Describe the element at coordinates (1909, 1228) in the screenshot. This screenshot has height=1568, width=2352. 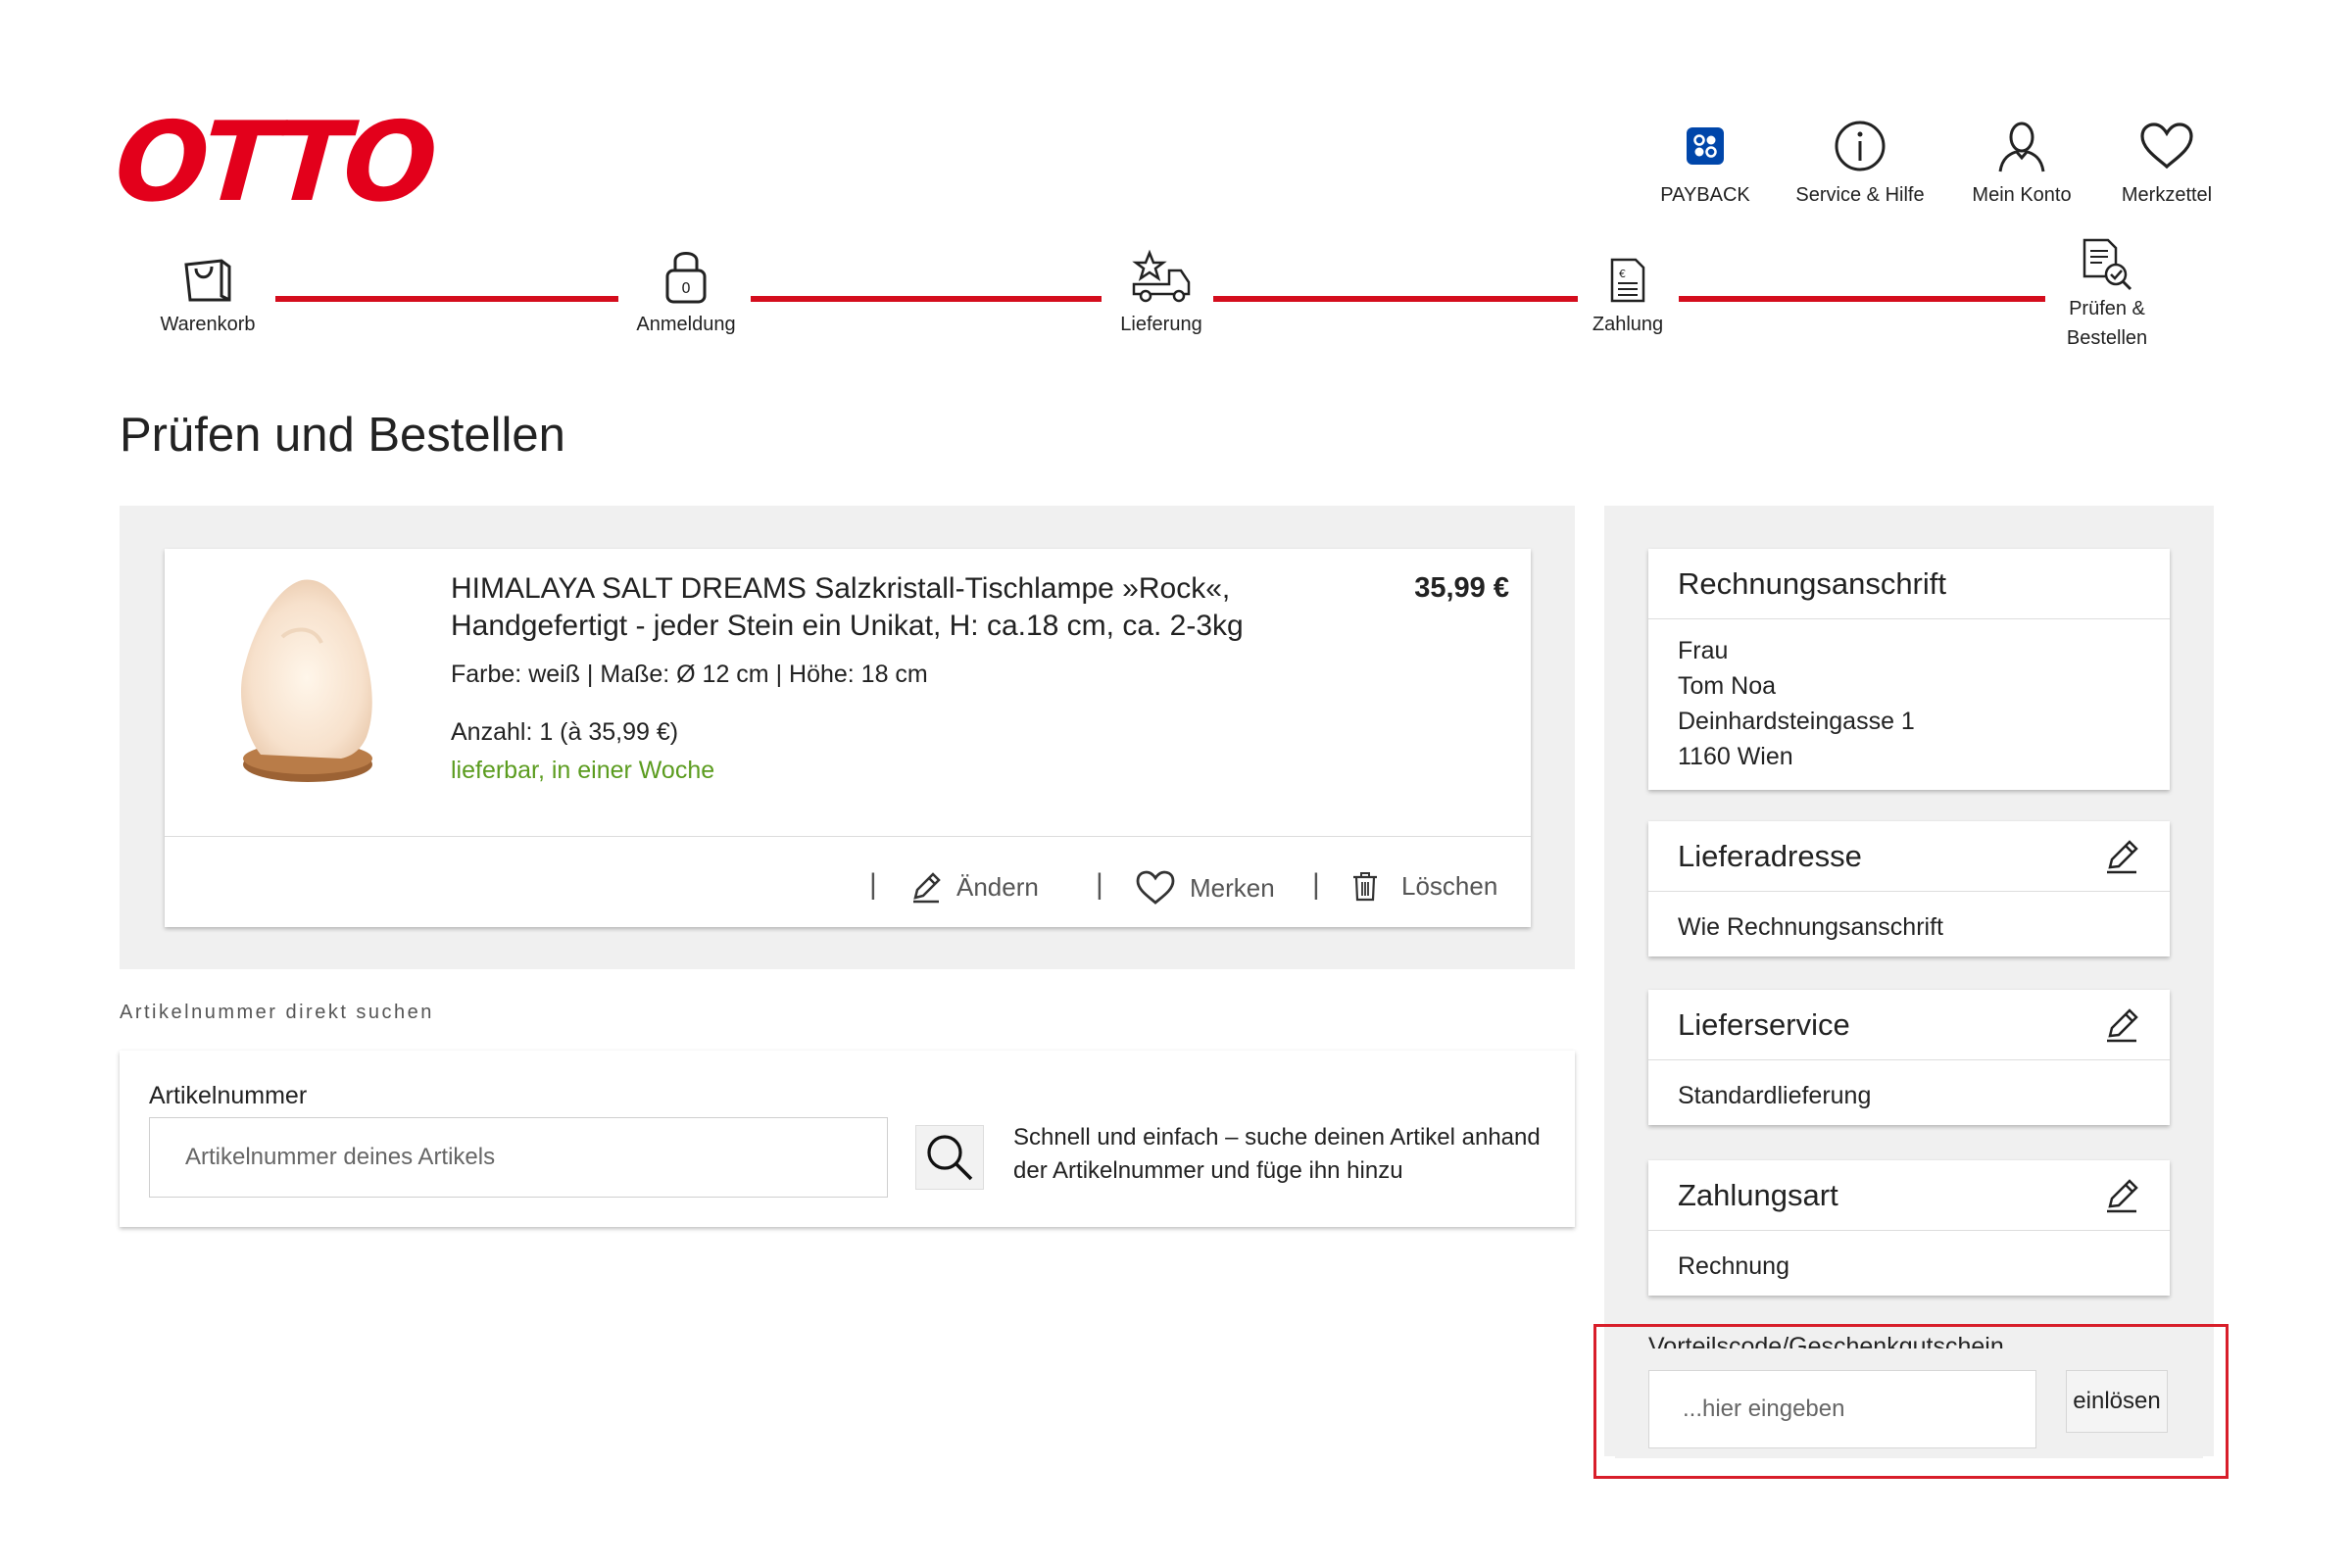
I see `payment-method-card: Zahlungsart Rechnung` at that location.